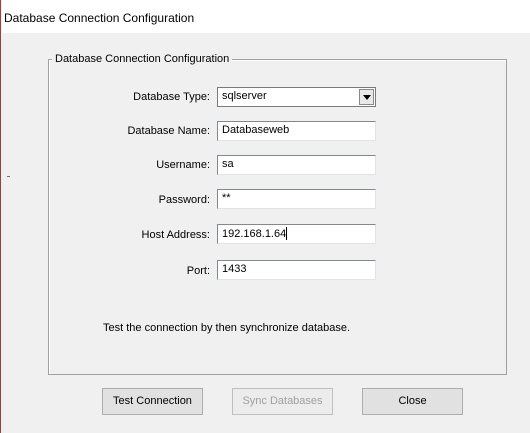 This screenshot has height=433, width=530. I want to click on title-bar: Database Connection Configuration, so click(266, 16).